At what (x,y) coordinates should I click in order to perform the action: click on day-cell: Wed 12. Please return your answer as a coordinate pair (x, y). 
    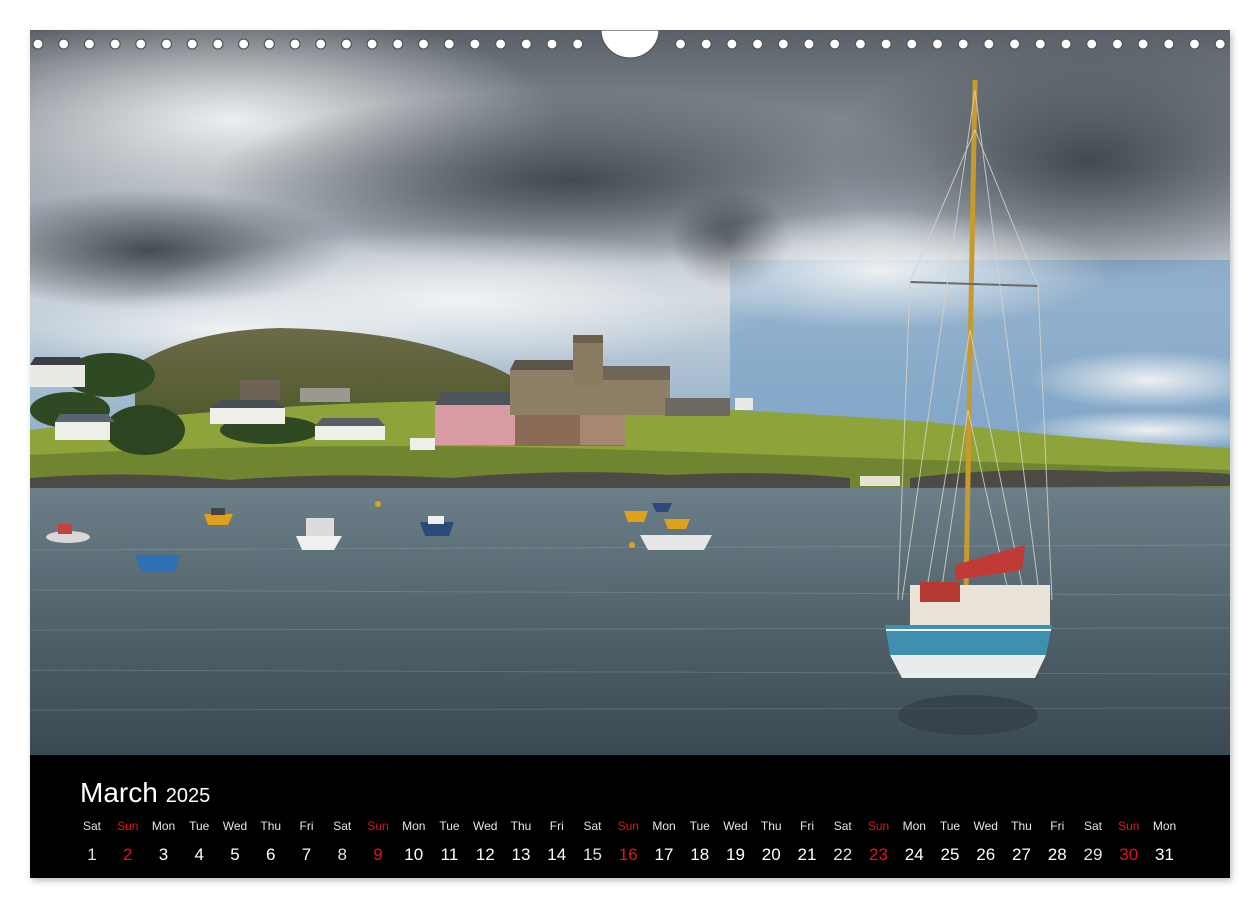
    Looking at the image, I should click on (485, 843).